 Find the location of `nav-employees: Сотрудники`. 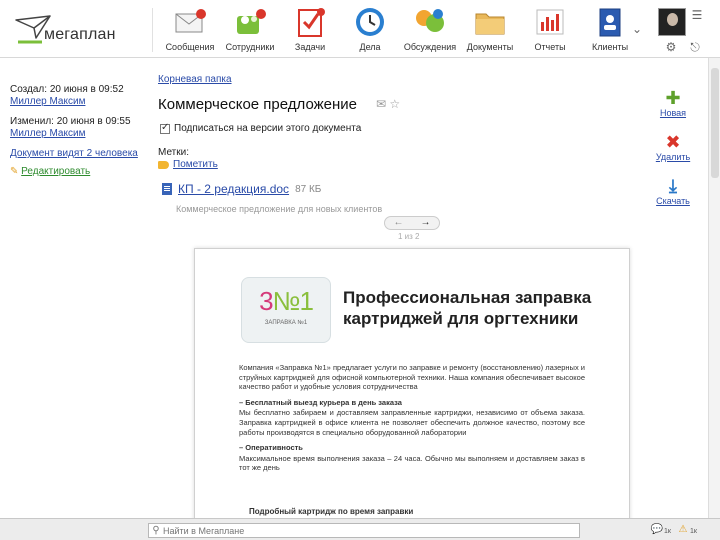

nav-employees: Сотрудники is located at coordinates (250, 29).